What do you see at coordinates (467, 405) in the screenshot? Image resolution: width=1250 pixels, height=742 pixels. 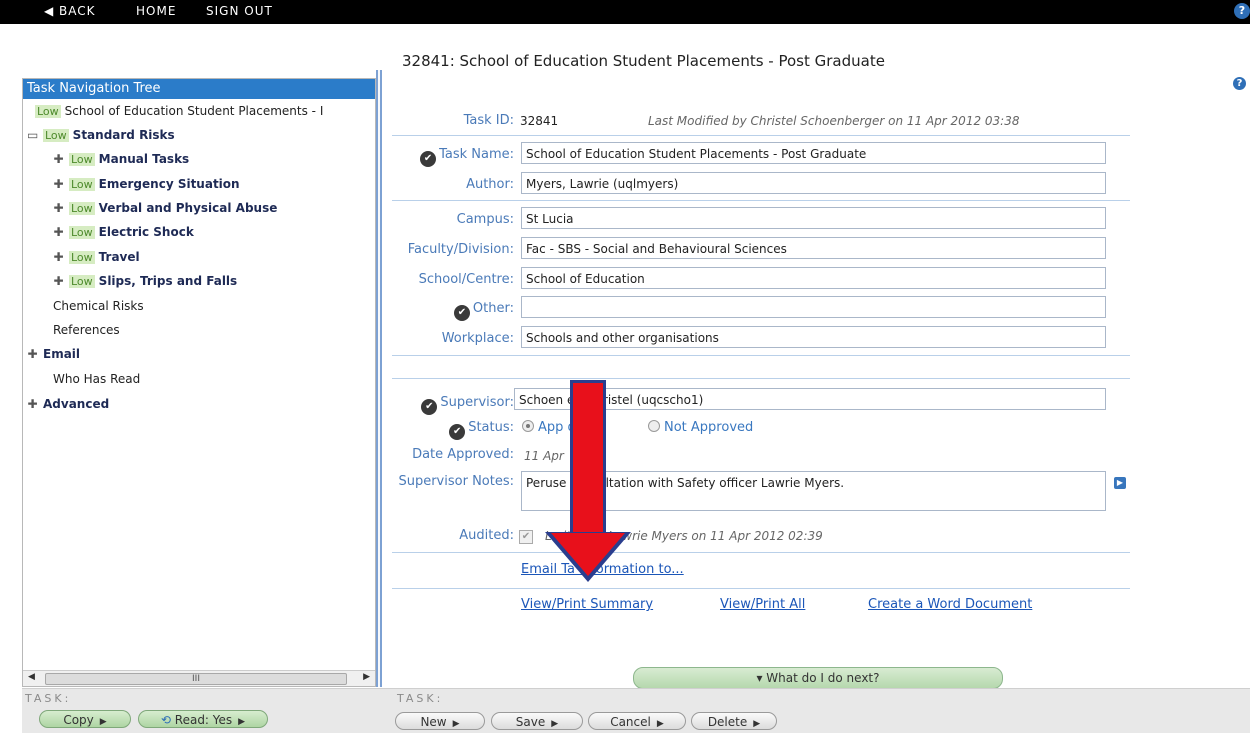 I see `supervisor-label: ✔ Supervisor:` at bounding box center [467, 405].